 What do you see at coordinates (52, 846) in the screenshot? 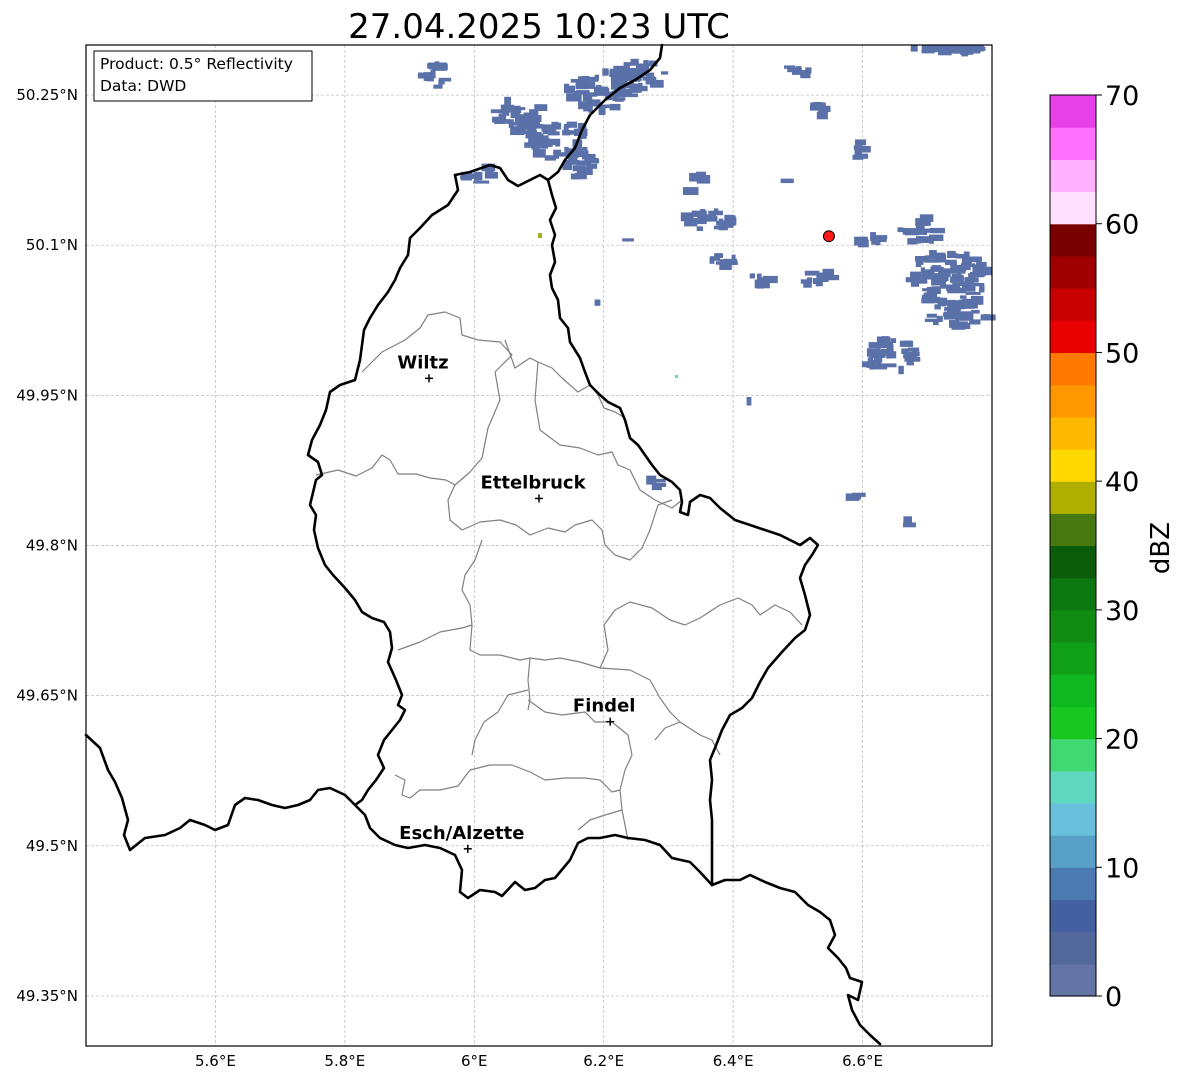
I see `lat-tick-label: 49.5°N` at bounding box center [52, 846].